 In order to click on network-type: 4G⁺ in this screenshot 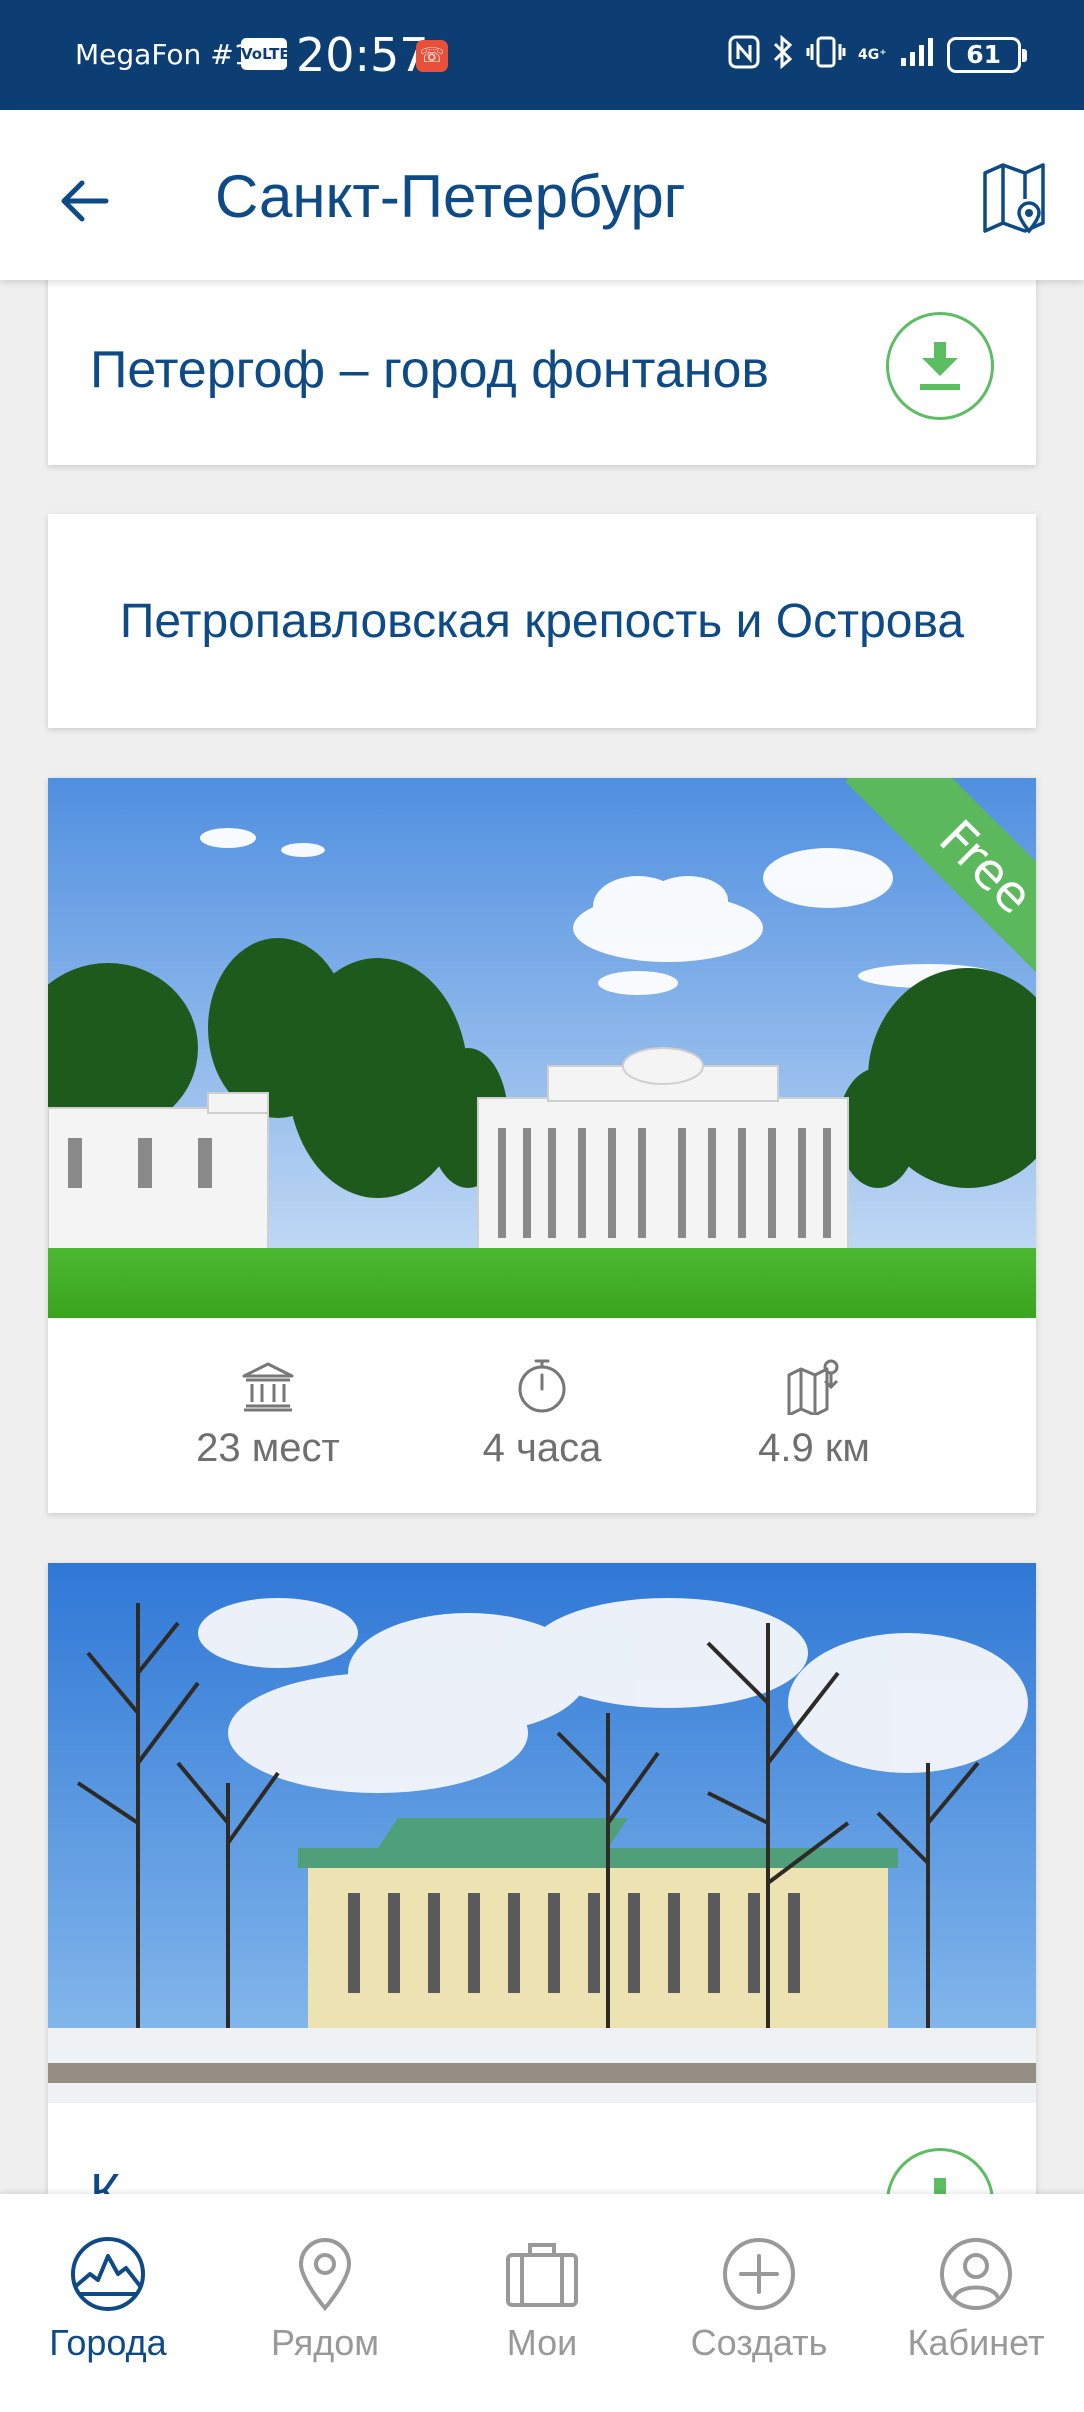, I will do `click(872, 55)`.